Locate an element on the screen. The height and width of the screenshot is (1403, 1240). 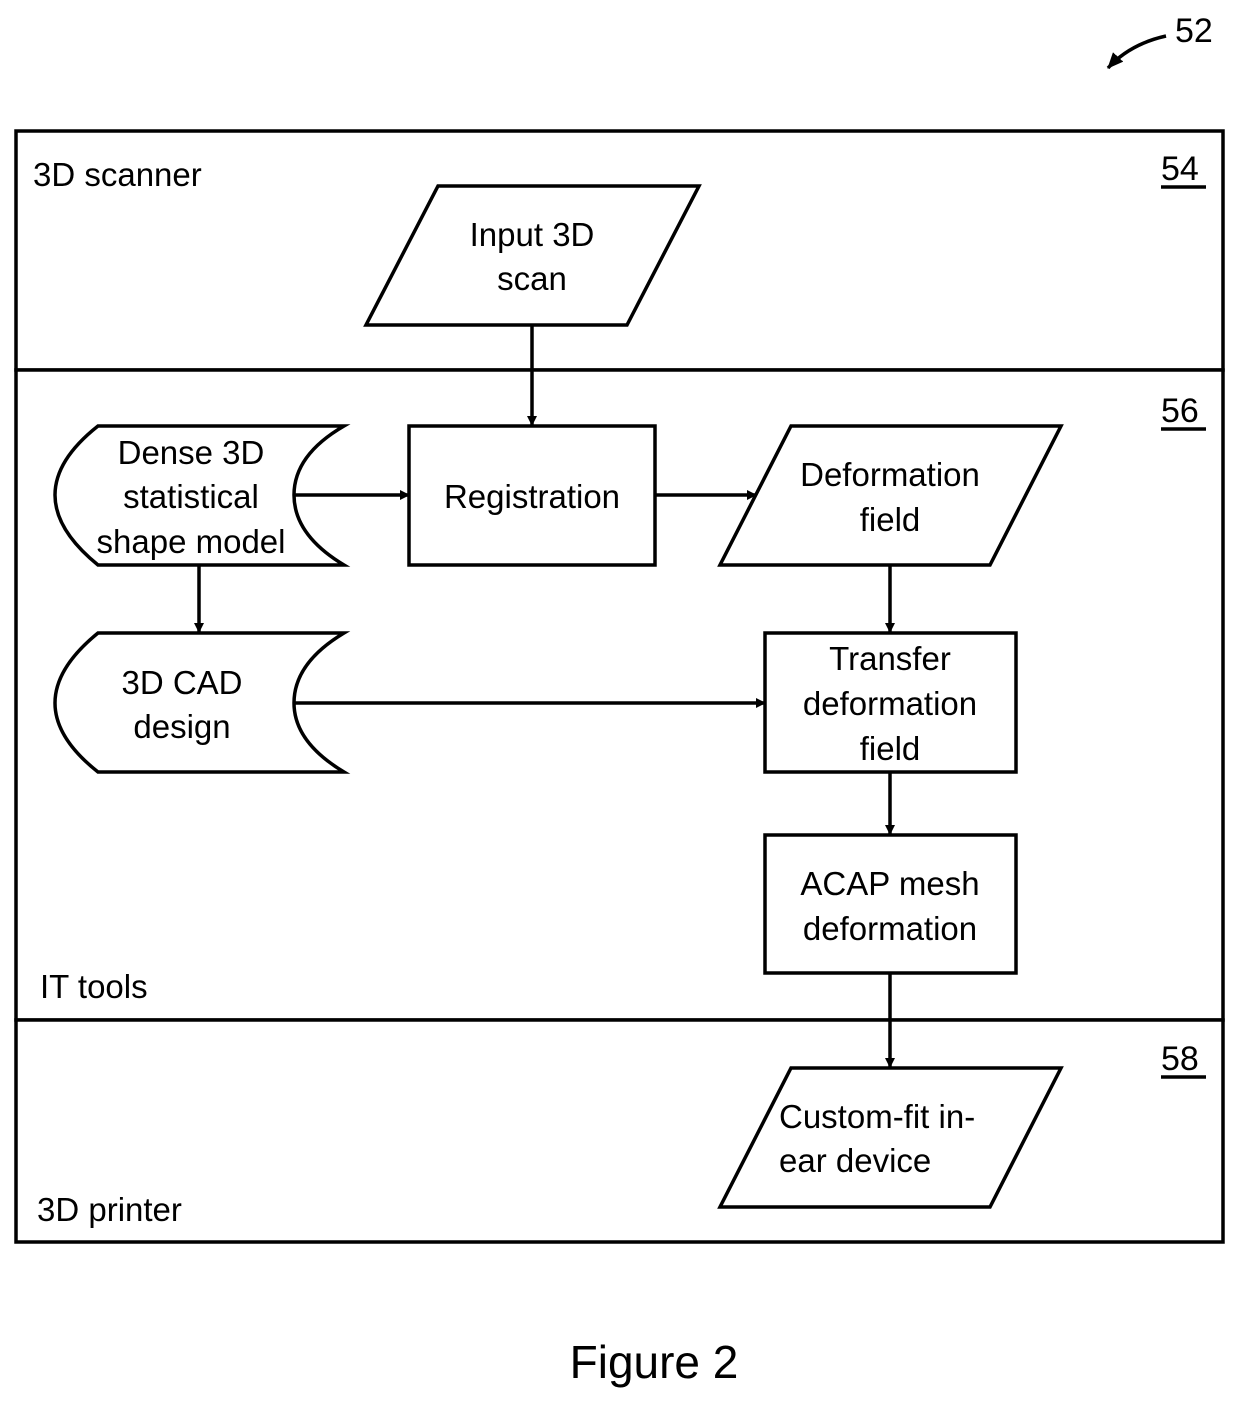
figure-ref-number: 52 is located at coordinates (1194, 31).